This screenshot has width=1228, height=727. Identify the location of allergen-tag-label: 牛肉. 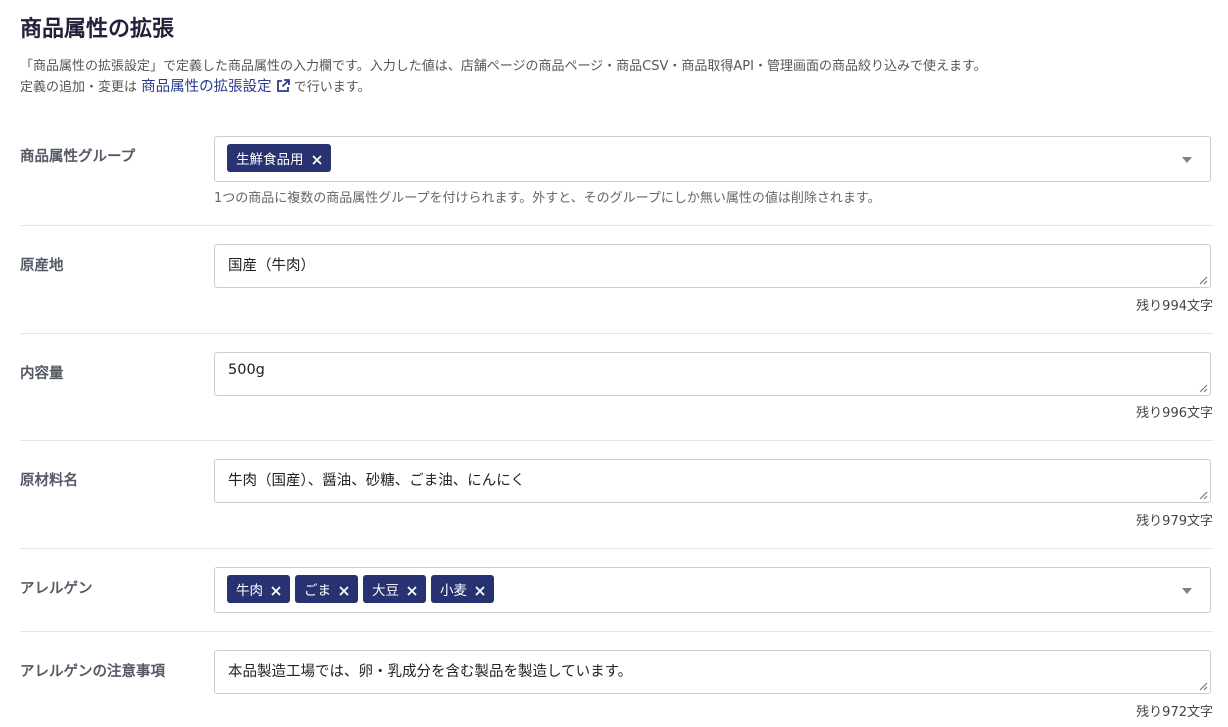
(249, 591).